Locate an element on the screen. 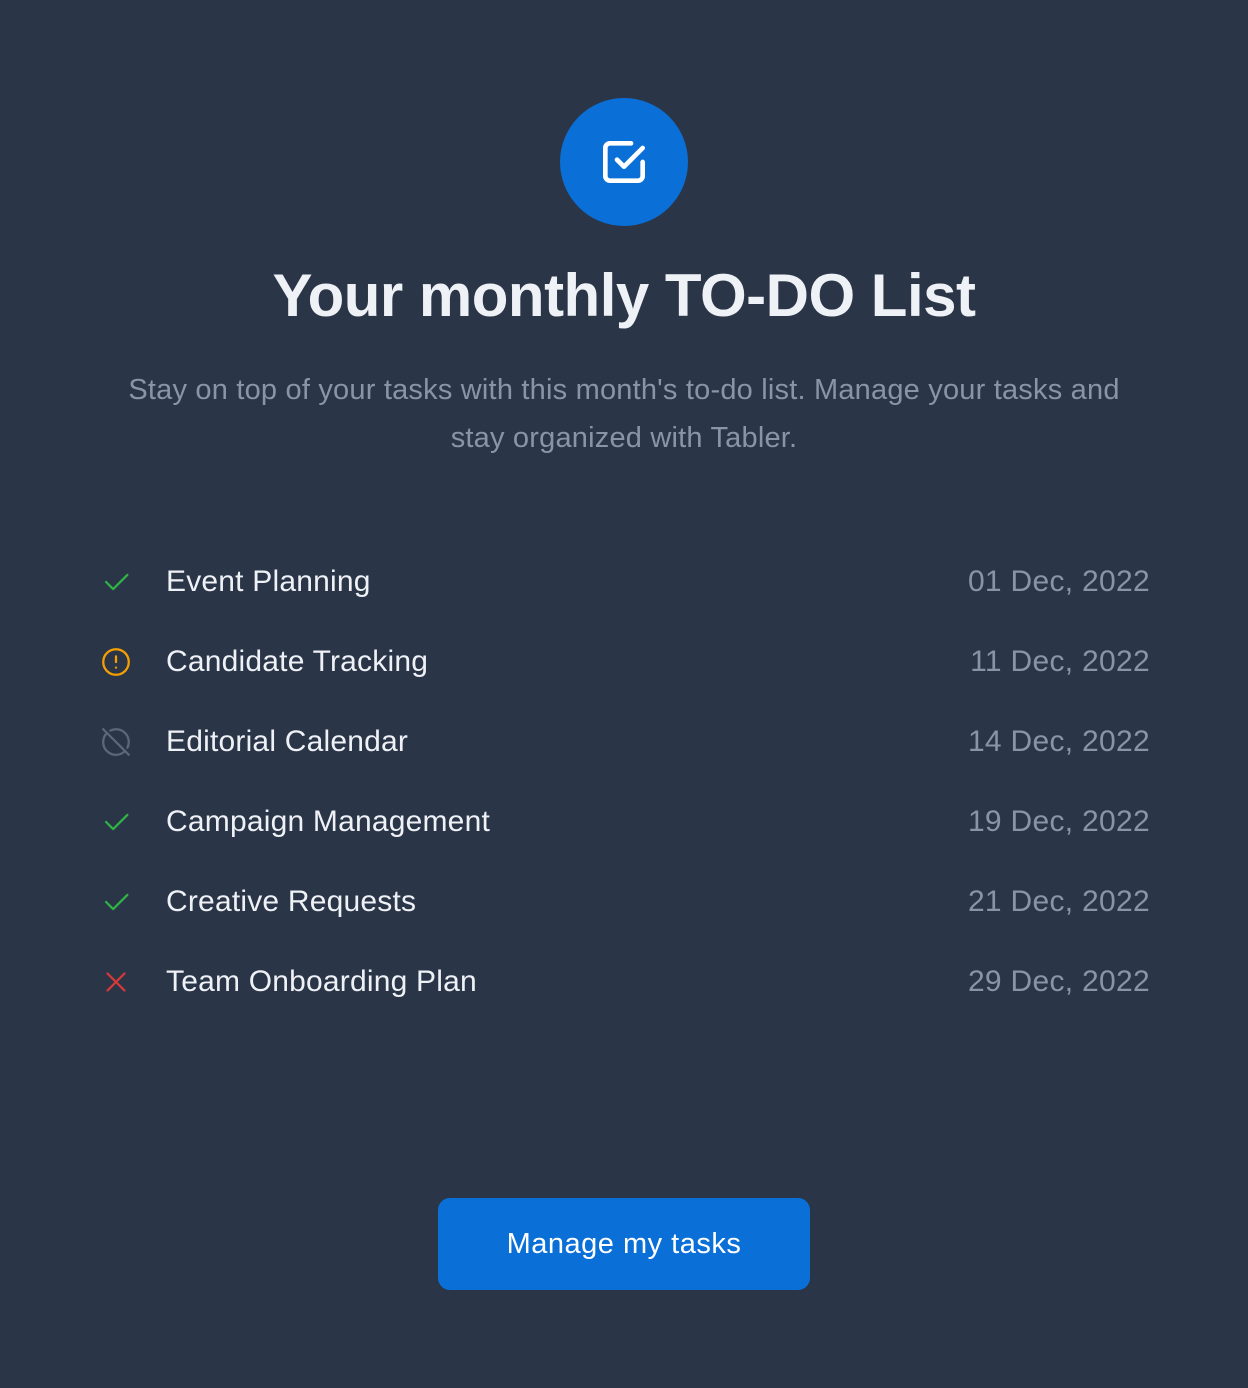 The width and height of the screenshot is (1248, 1388). task-row: Editorial Calendar 14 Dec, 2022 is located at coordinates (624, 742).